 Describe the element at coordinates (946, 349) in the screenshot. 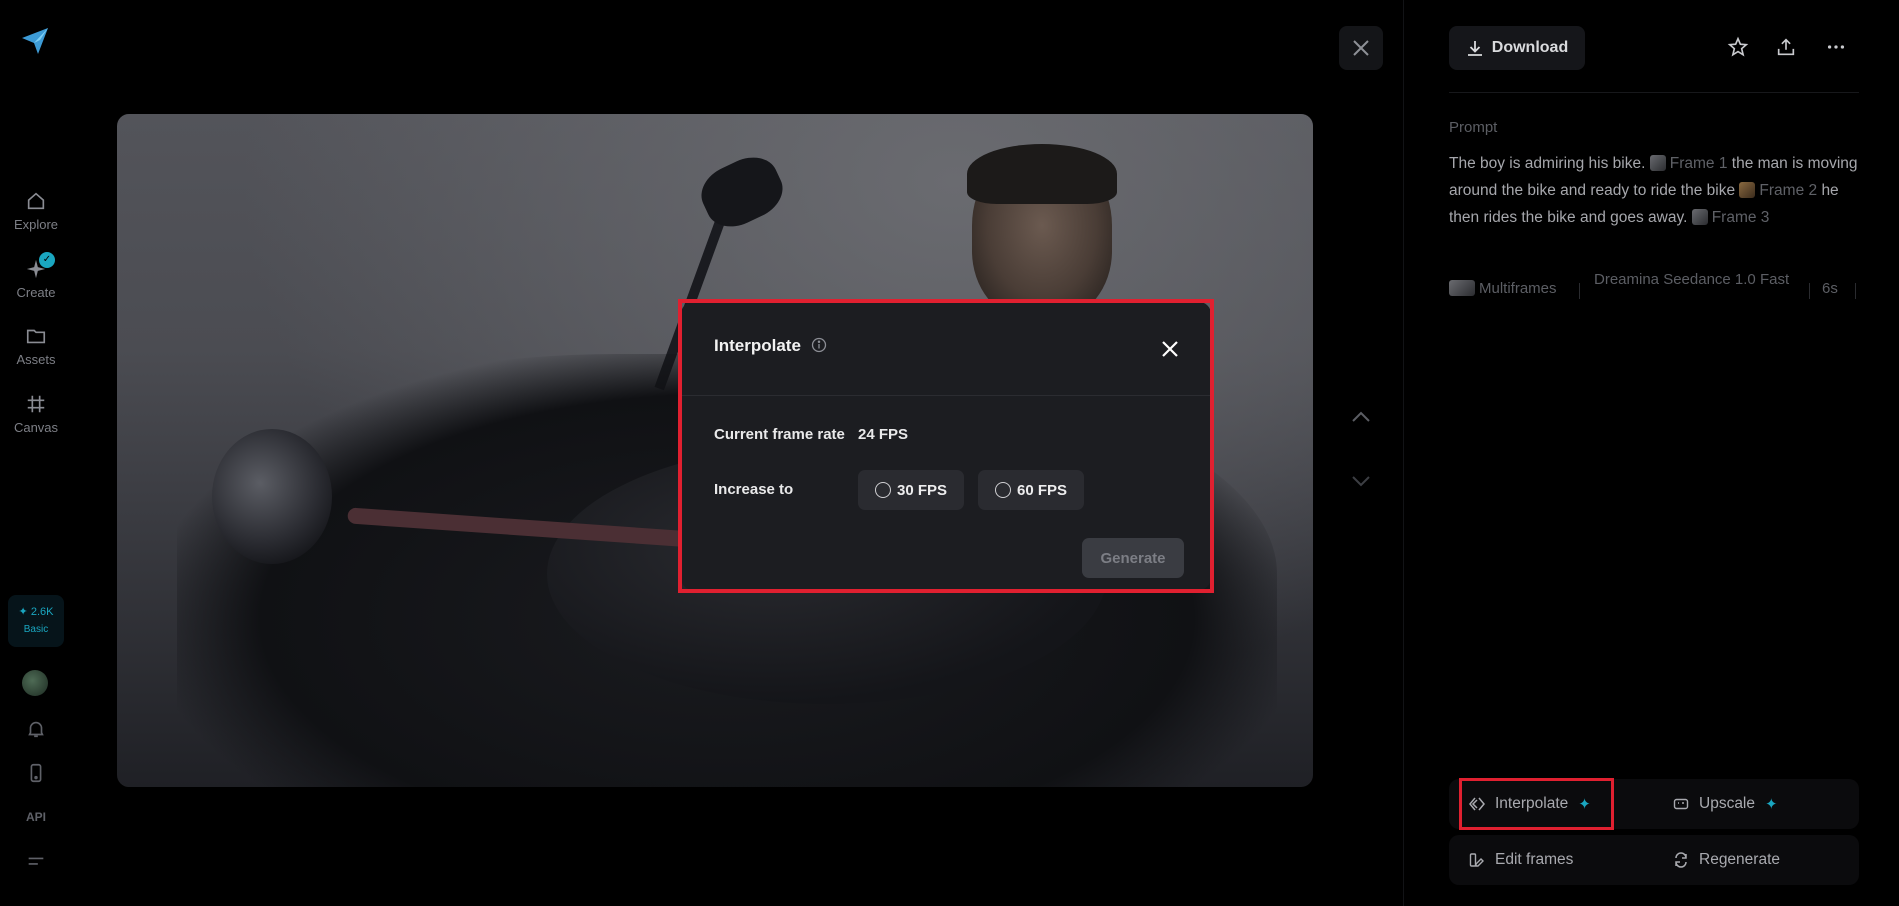

I see `dialog-header: Interpolate` at that location.